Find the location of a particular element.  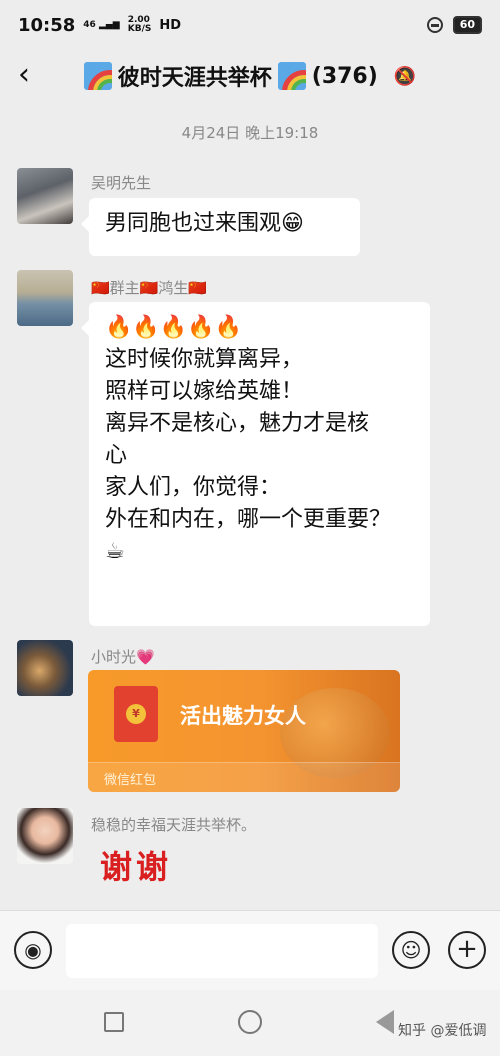

message-line: 心 is located at coordinates (116, 455).